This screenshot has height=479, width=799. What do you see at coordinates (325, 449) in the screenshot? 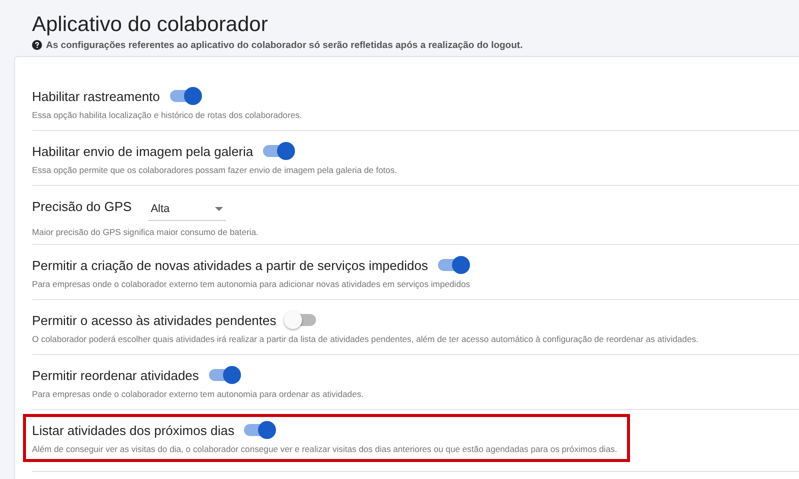
I see `setting-description: Além de conseguir ver as visitas do dia, o colaborador consegue ver e realizar visitas dos dias anteriores ou que estão agendadas para os próximos dias.` at bounding box center [325, 449].